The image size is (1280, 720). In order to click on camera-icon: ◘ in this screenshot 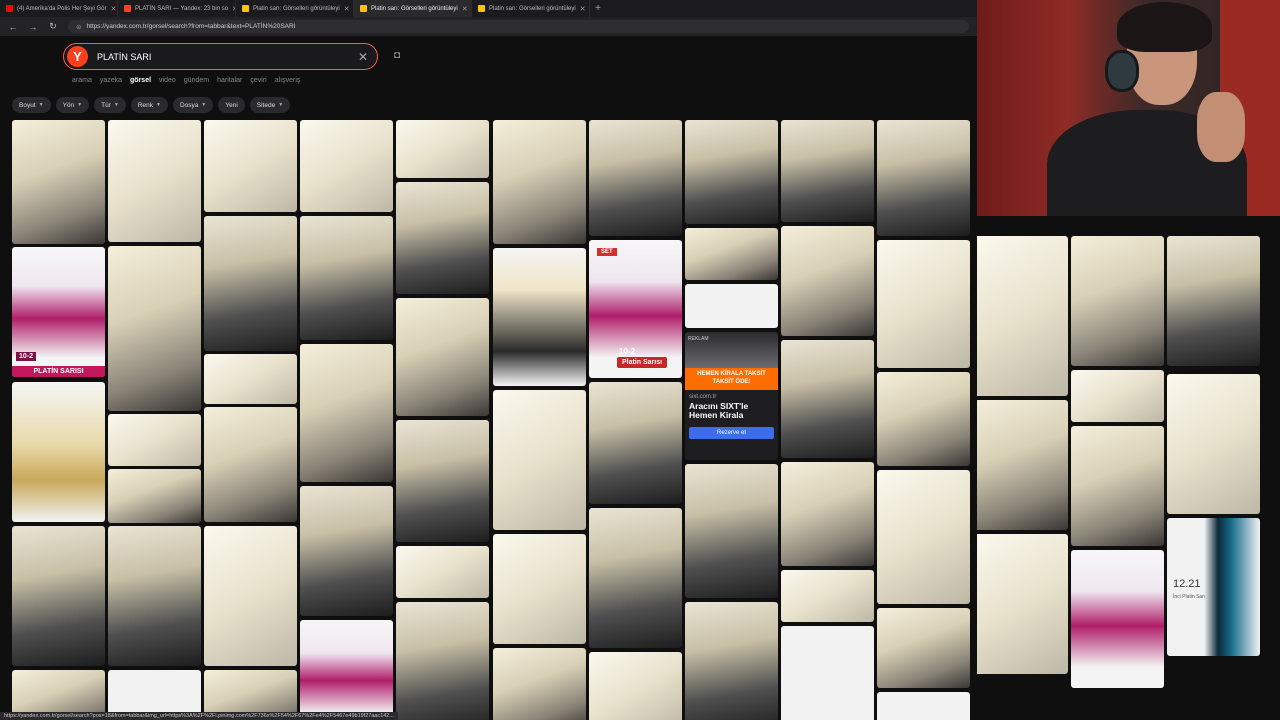, I will do `click(400, 56)`.